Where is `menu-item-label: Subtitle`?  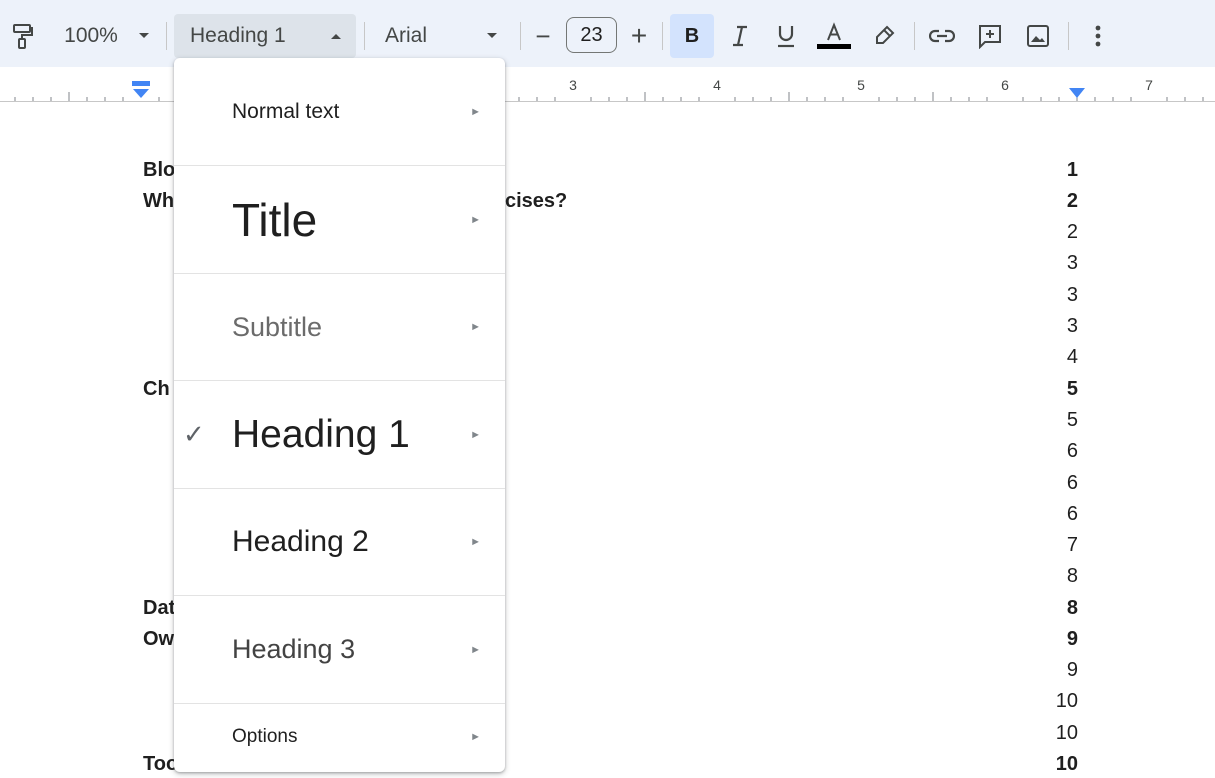 menu-item-label: Subtitle is located at coordinates (277, 326).